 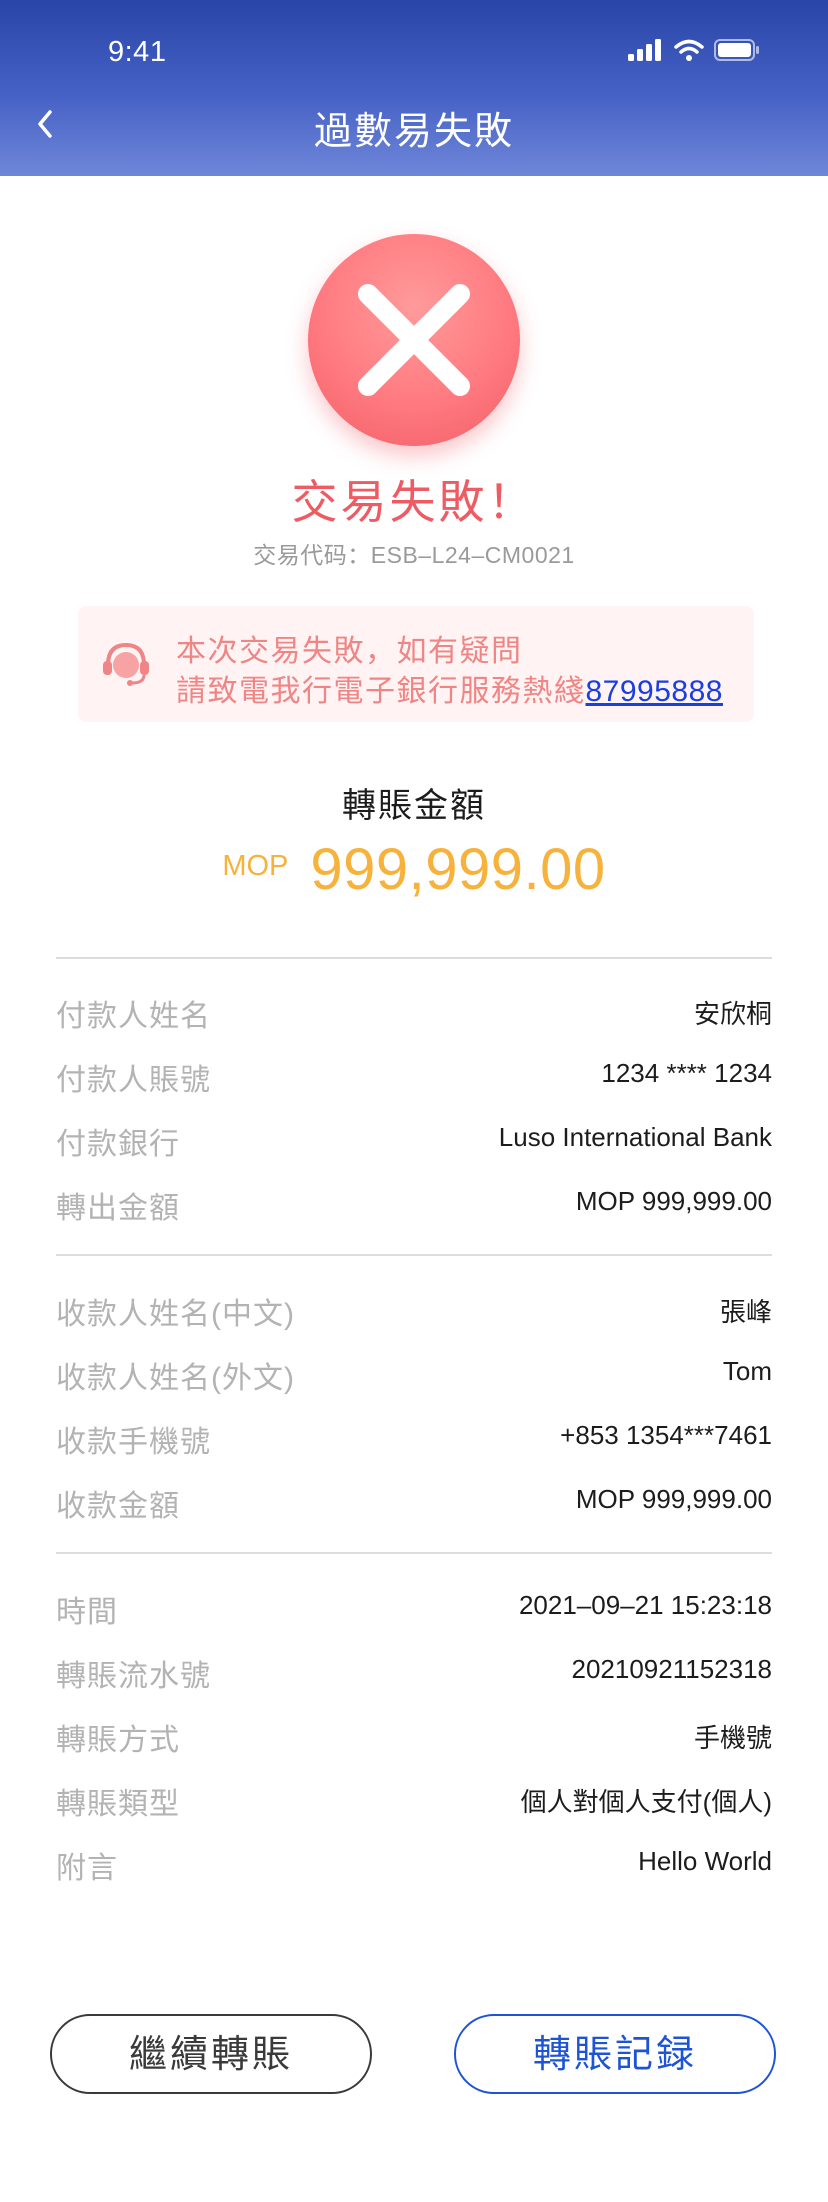 I want to click on detail-row-out-amount: 轉出金額 MOP 999,999.00, so click(x=414, y=1204).